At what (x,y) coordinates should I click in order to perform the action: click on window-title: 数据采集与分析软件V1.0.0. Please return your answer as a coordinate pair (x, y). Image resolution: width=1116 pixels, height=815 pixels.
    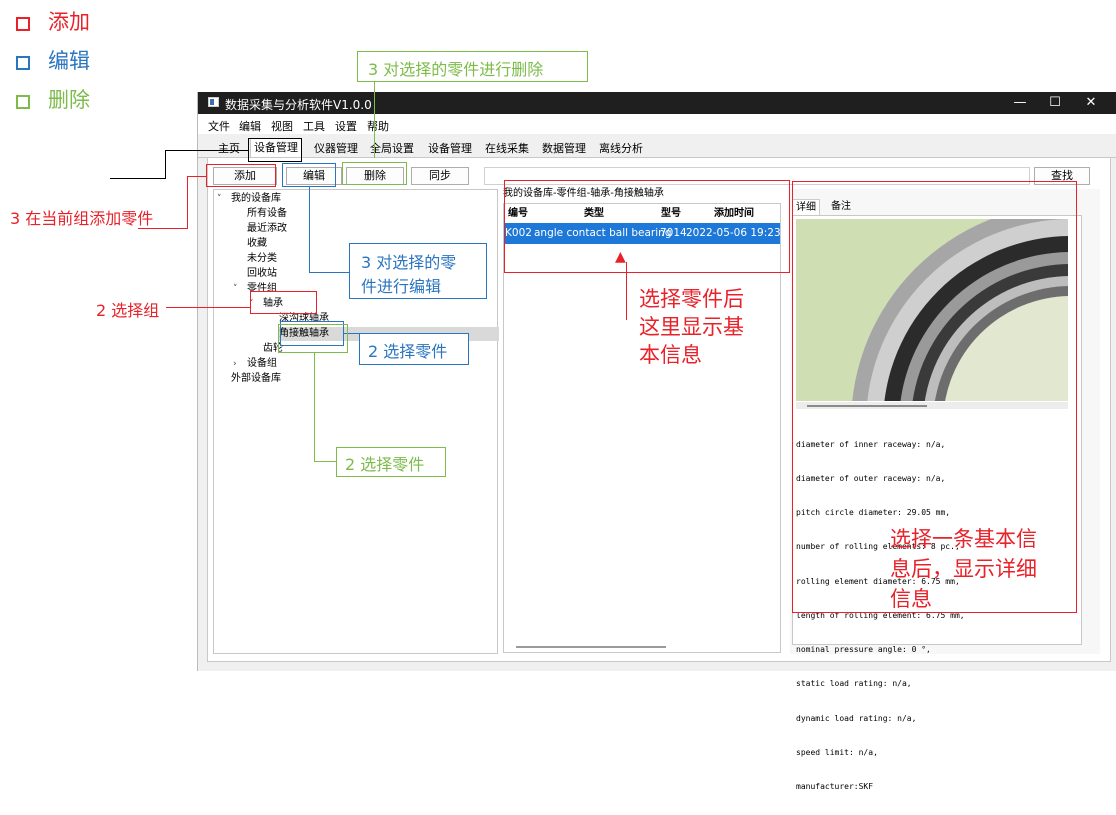
    Looking at the image, I should click on (298, 105).